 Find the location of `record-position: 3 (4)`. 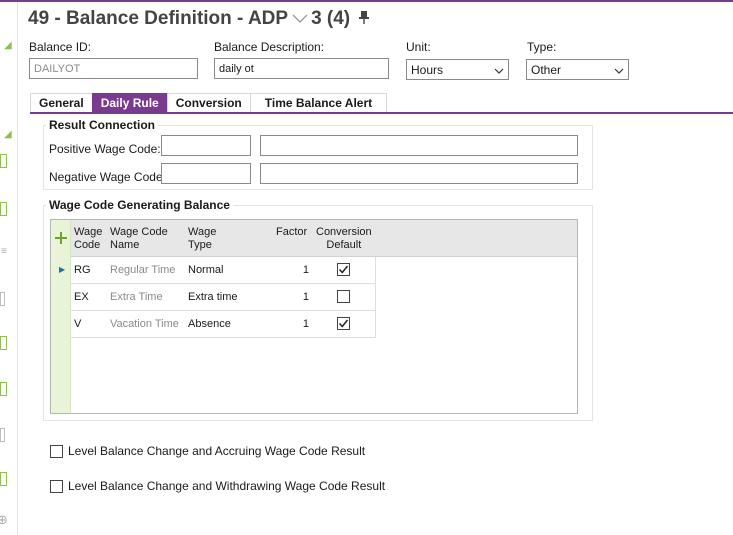

record-position: 3 (4) is located at coordinates (331, 18).